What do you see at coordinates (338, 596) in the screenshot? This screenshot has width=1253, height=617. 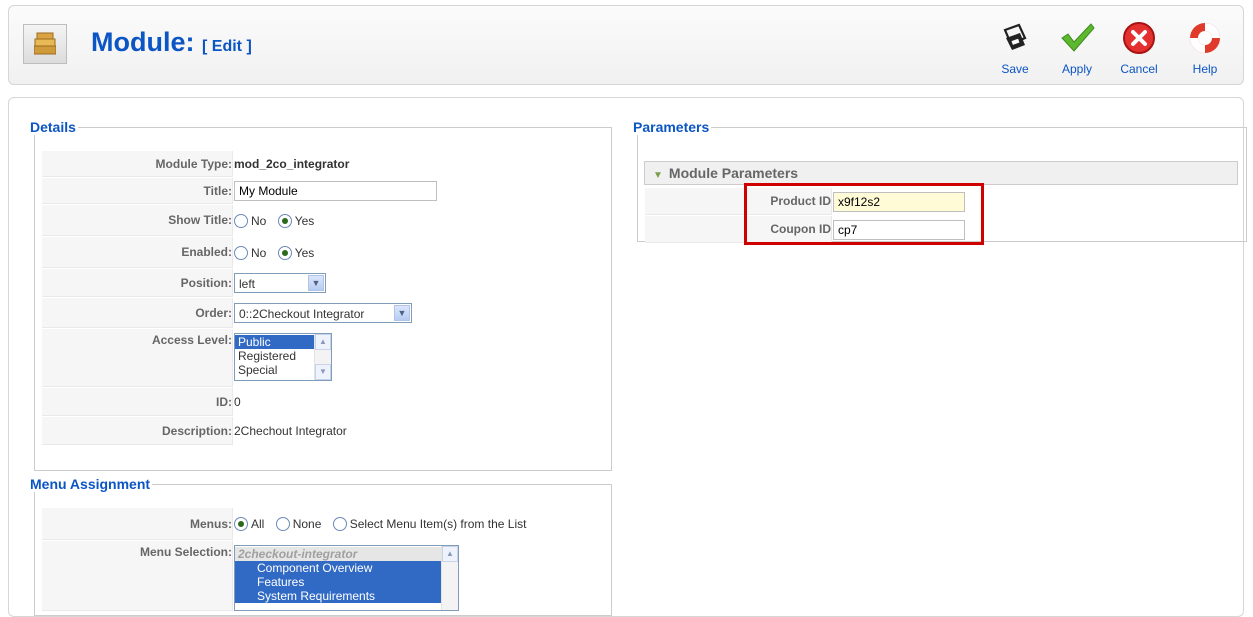 I see `menu-selection-option: System Requirements` at bounding box center [338, 596].